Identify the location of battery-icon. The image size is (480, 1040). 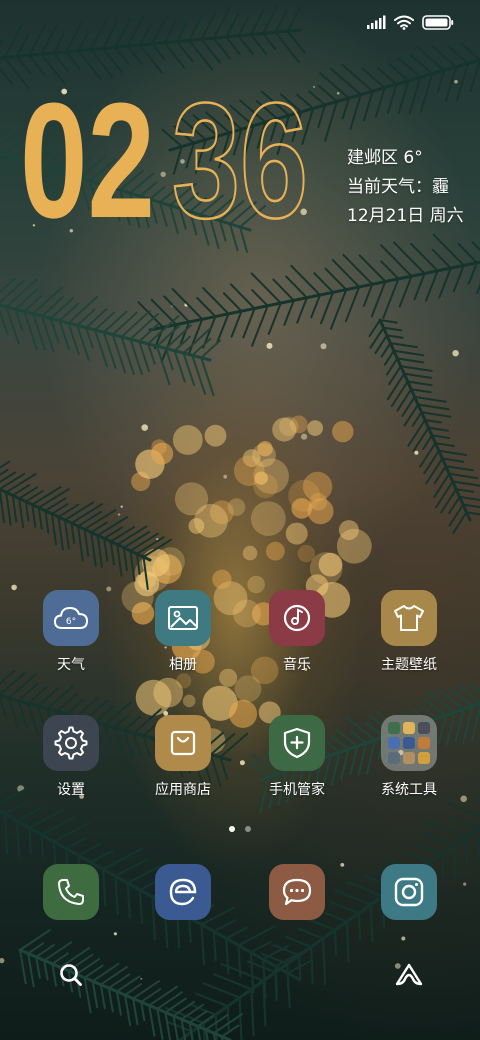
(438, 22).